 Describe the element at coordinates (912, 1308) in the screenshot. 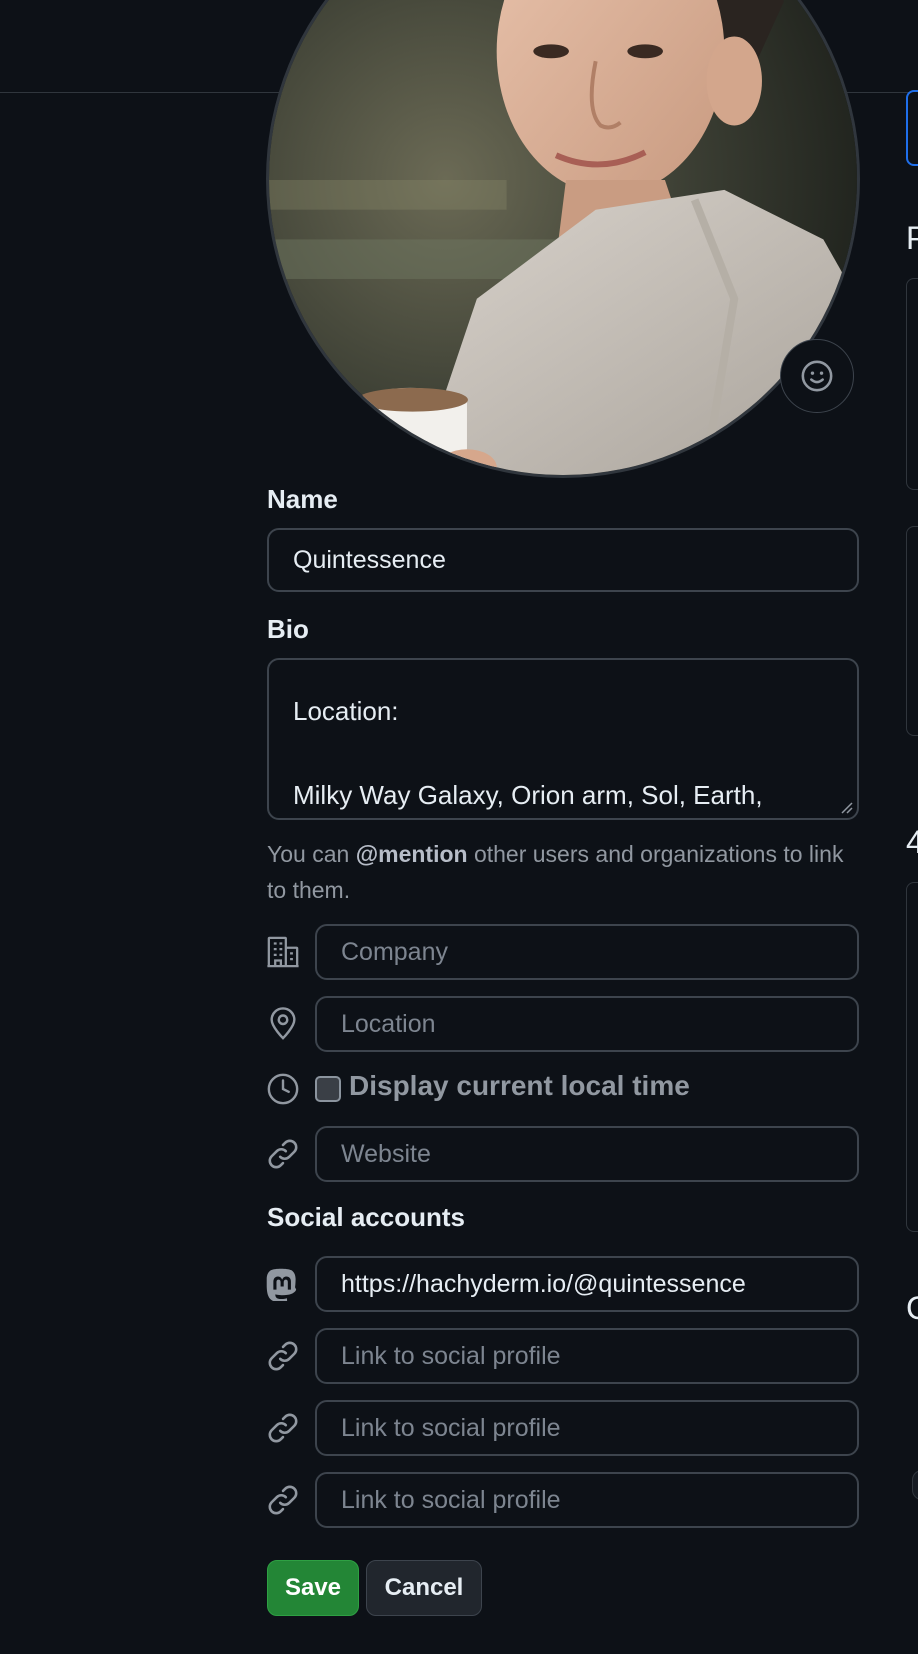

I see `edge-text-fragment: C` at that location.